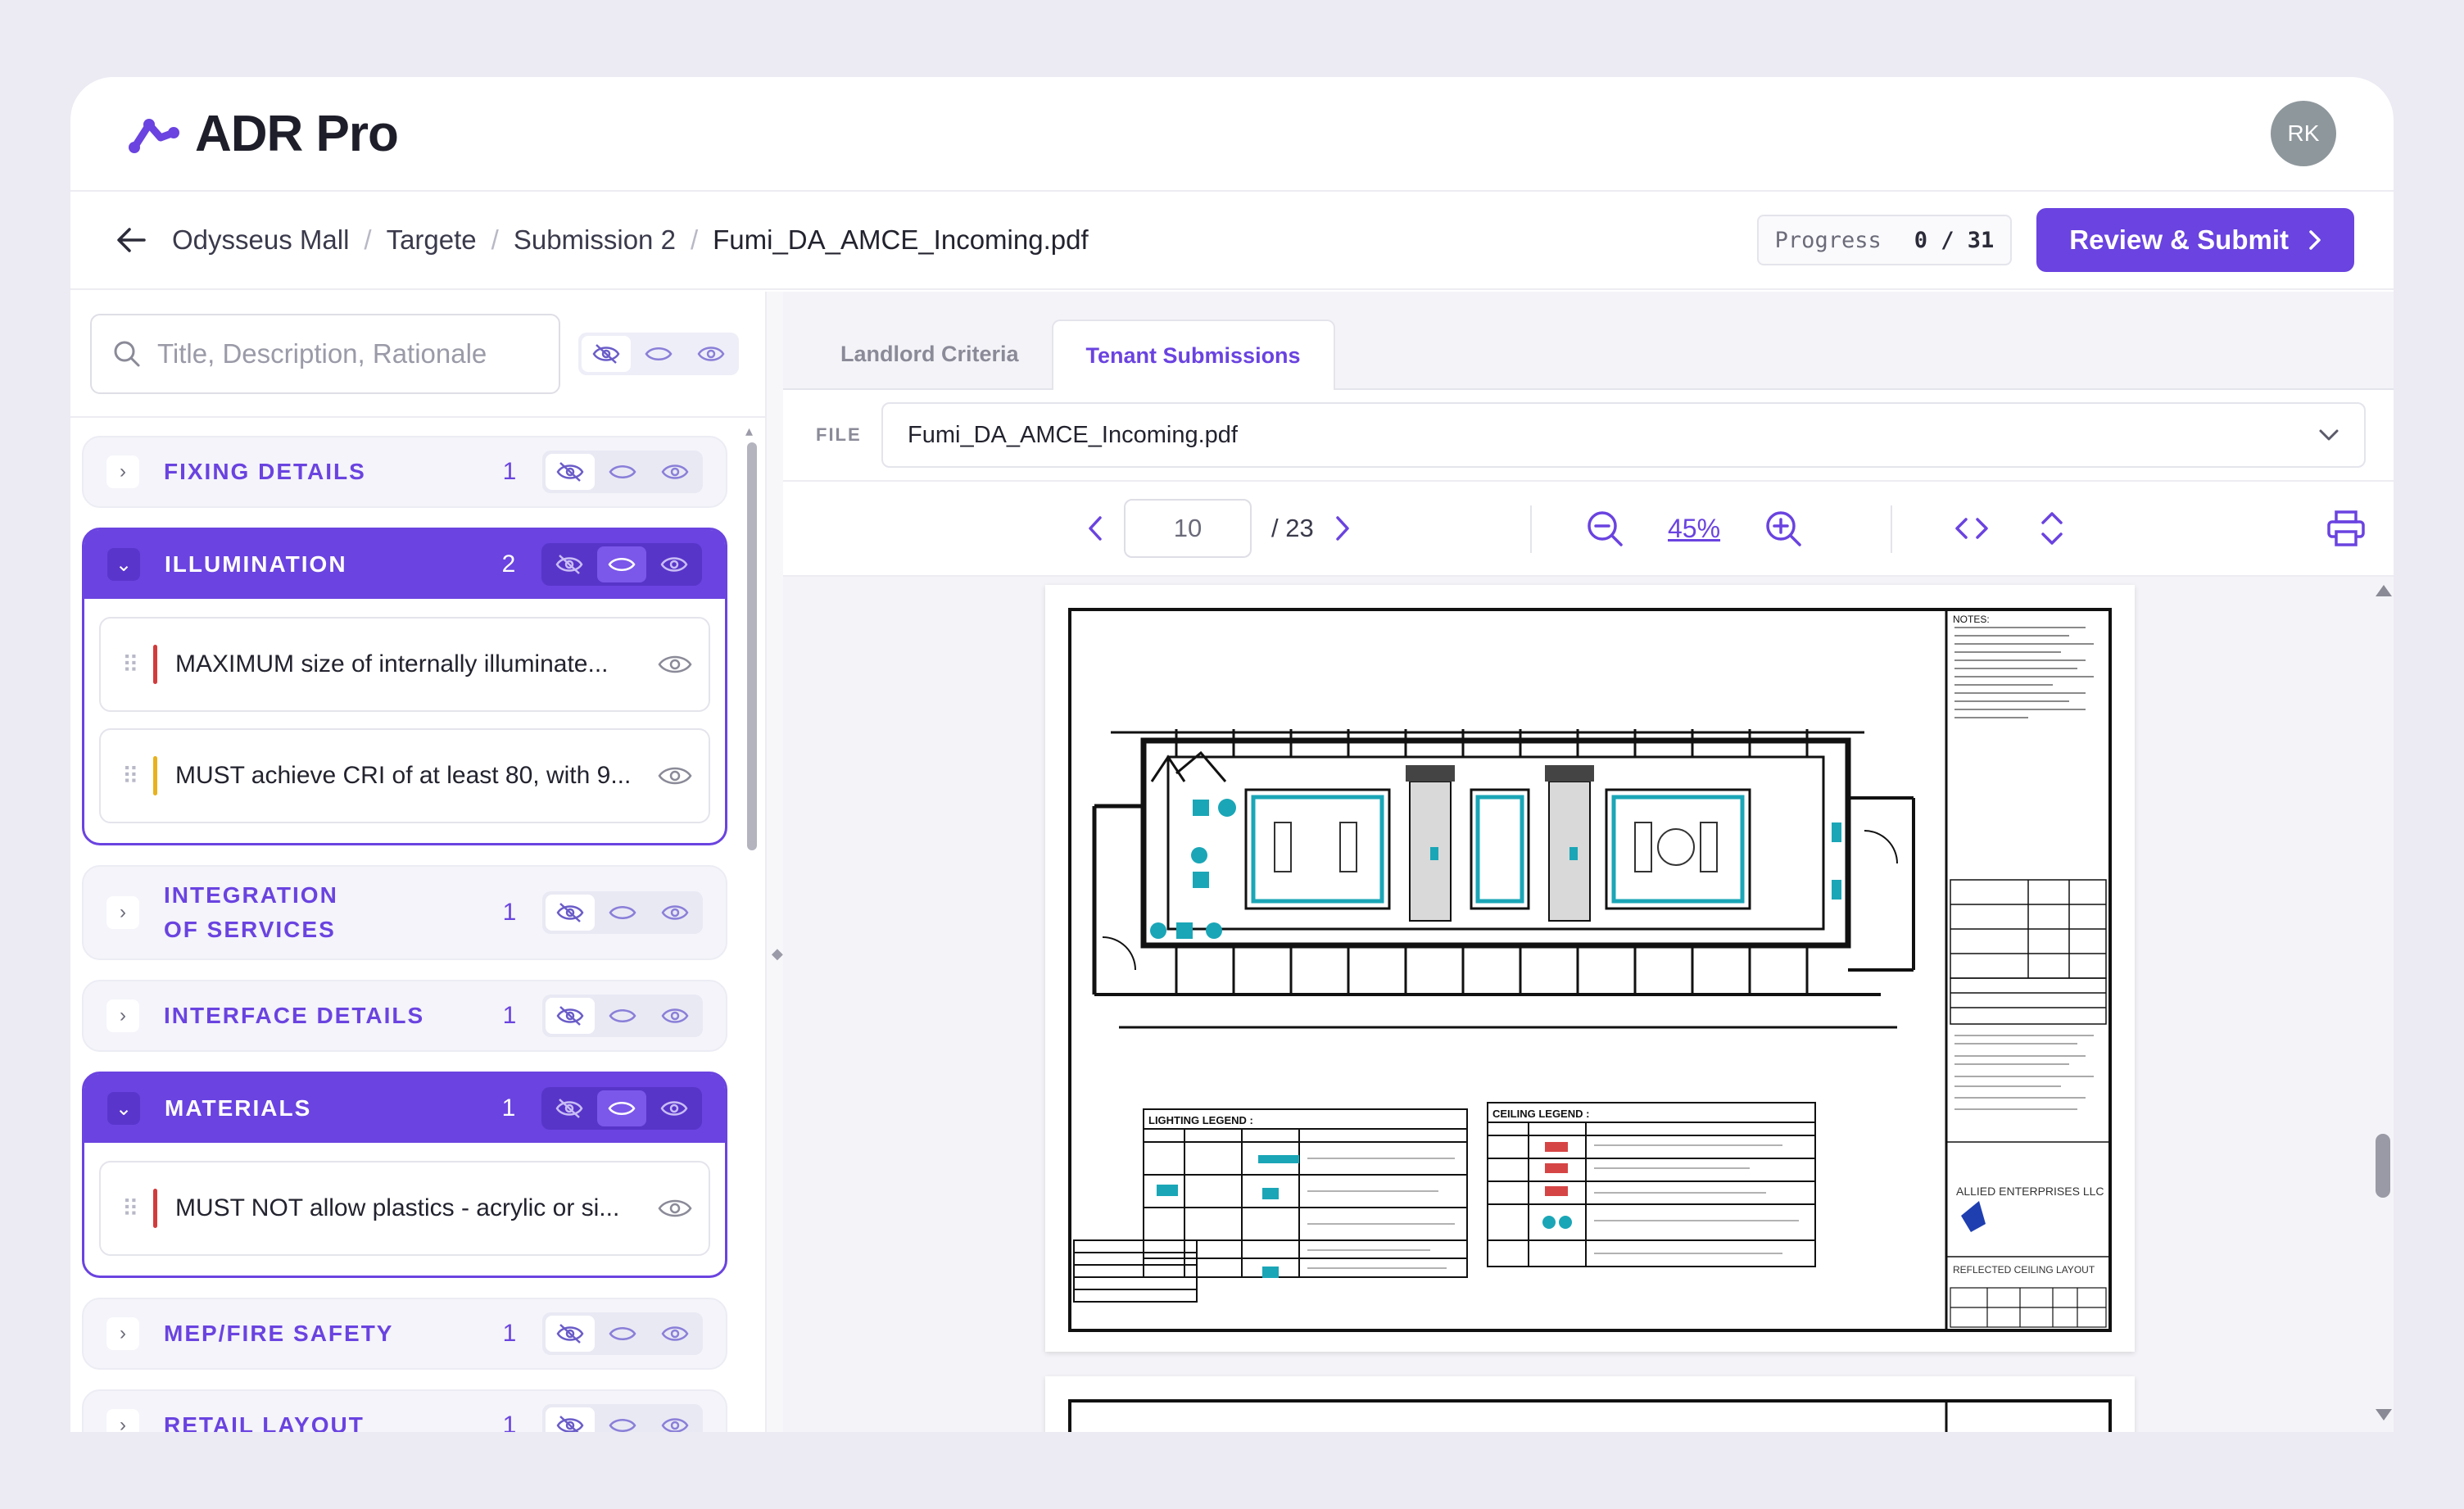  I want to click on category-mep-fire-safety: › MEP/FIRE SAFETY 1, so click(404, 1334).